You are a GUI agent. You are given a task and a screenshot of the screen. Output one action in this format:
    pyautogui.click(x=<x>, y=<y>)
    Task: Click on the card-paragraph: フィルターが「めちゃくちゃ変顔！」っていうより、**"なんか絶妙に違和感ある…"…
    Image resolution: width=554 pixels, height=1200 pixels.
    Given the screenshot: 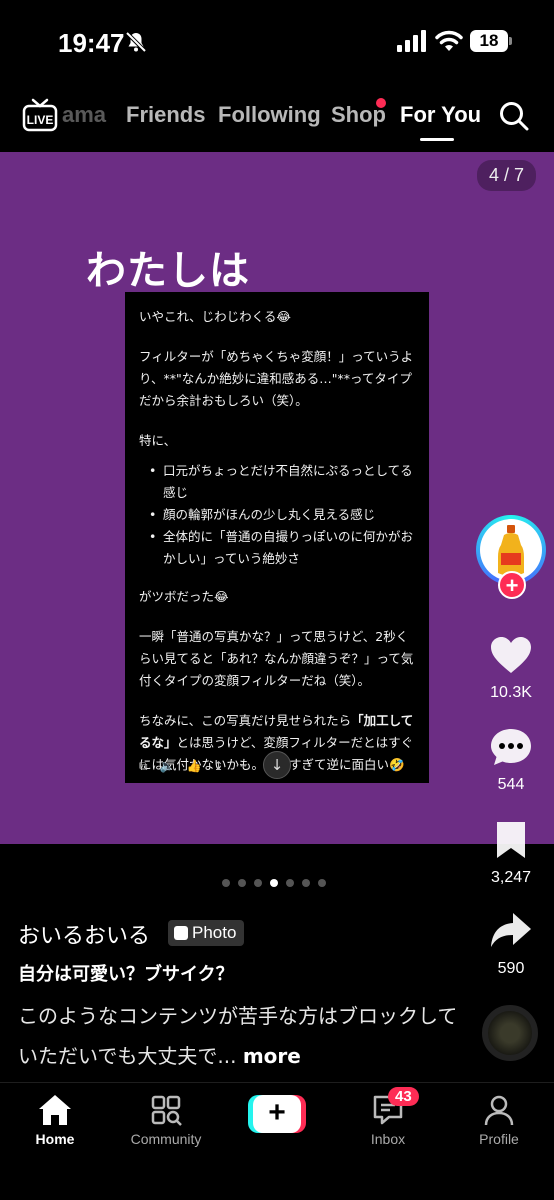 What is the action you would take?
    pyautogui.click(x=276, y=378)
    